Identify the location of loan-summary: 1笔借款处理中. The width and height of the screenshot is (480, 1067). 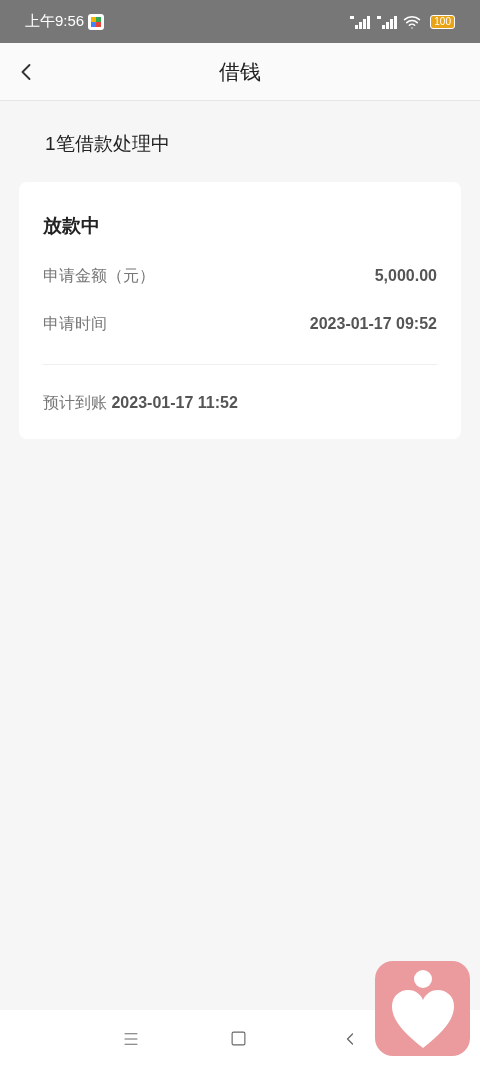
(108, 144).